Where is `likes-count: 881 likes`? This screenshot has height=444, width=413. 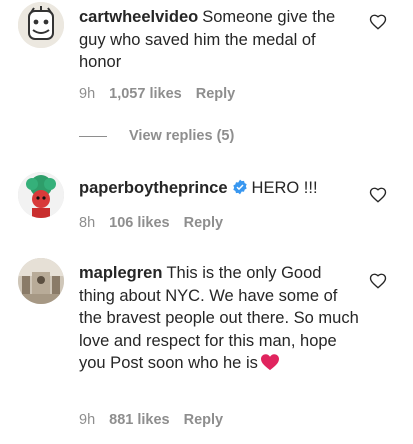 likes-count: 881 likes is located at coordinates (139, 420).